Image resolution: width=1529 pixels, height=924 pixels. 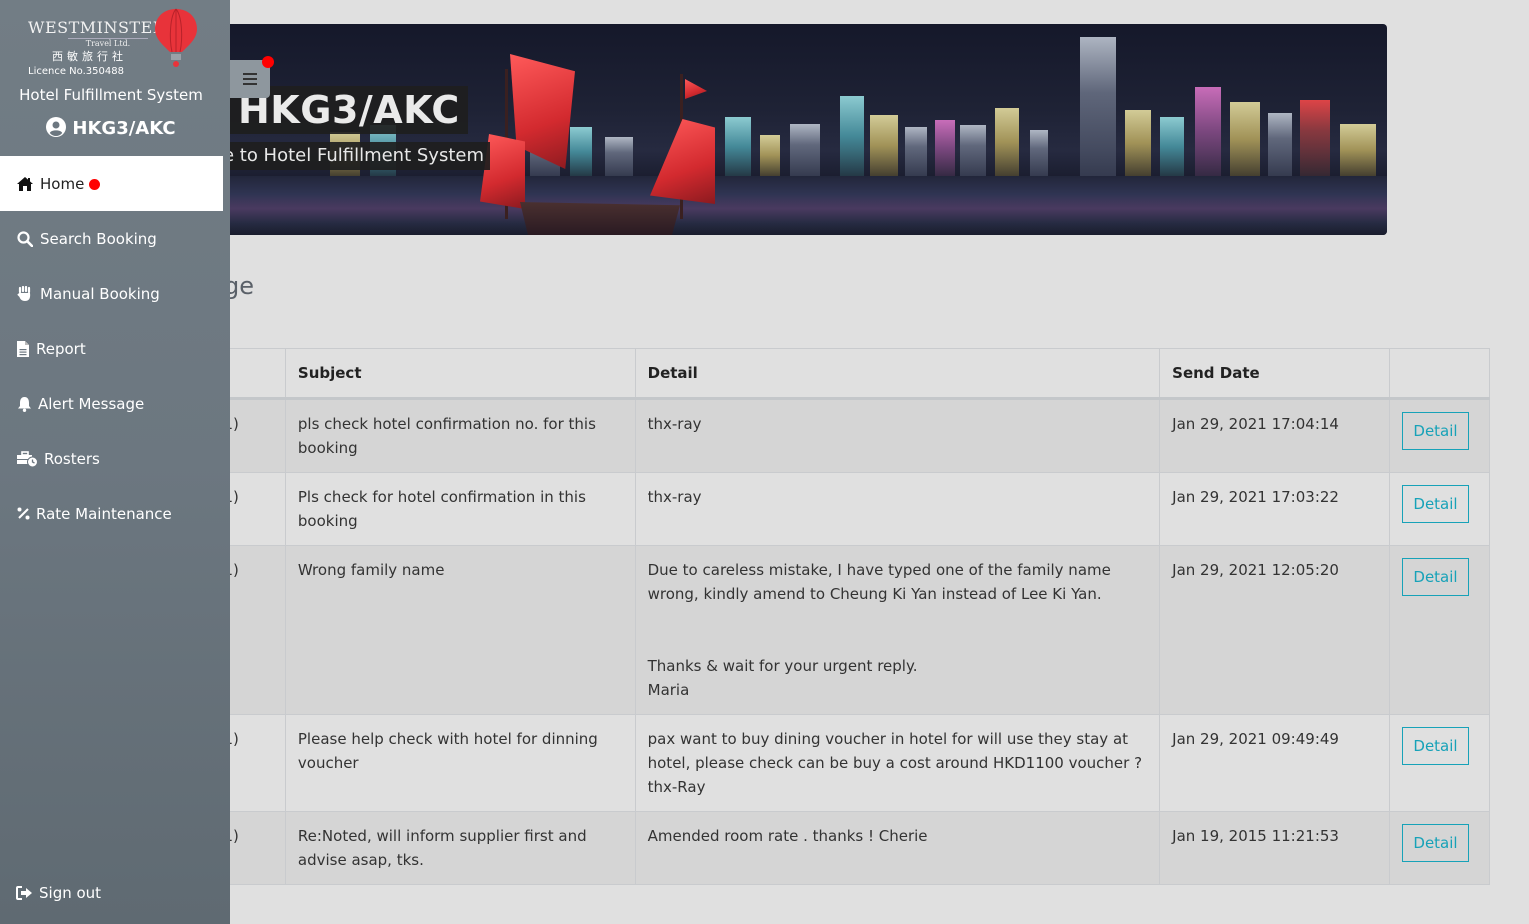 I want to click on user-circle-icon, so click(x=56, y=127).